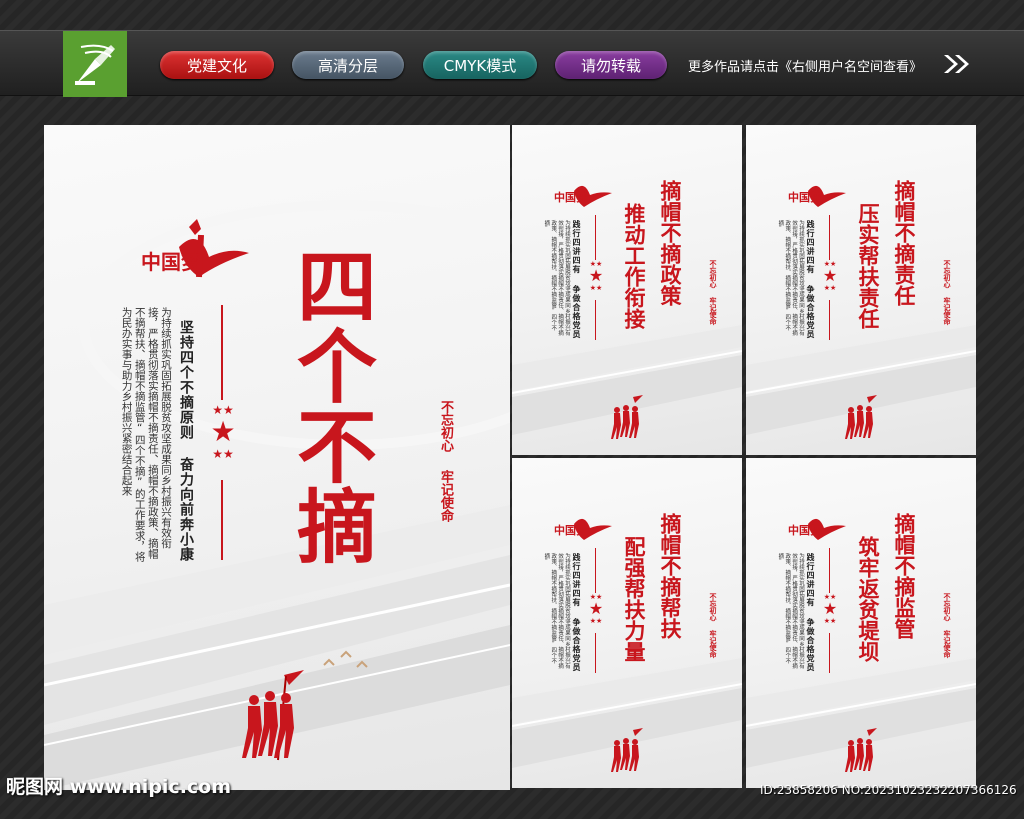 The height and width of the screenshot is (819, 1024). Describe the element at coordinates (445, 496) in the screenshot. I see `slogan-keep-mission: 牢记使命` at that location.